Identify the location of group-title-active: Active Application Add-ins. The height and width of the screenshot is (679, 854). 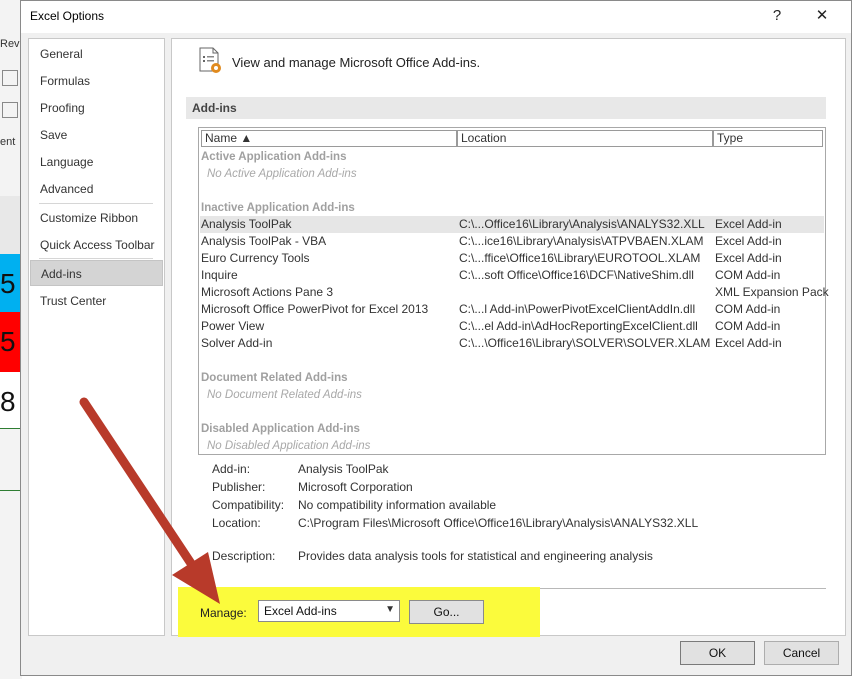
(274, 157).